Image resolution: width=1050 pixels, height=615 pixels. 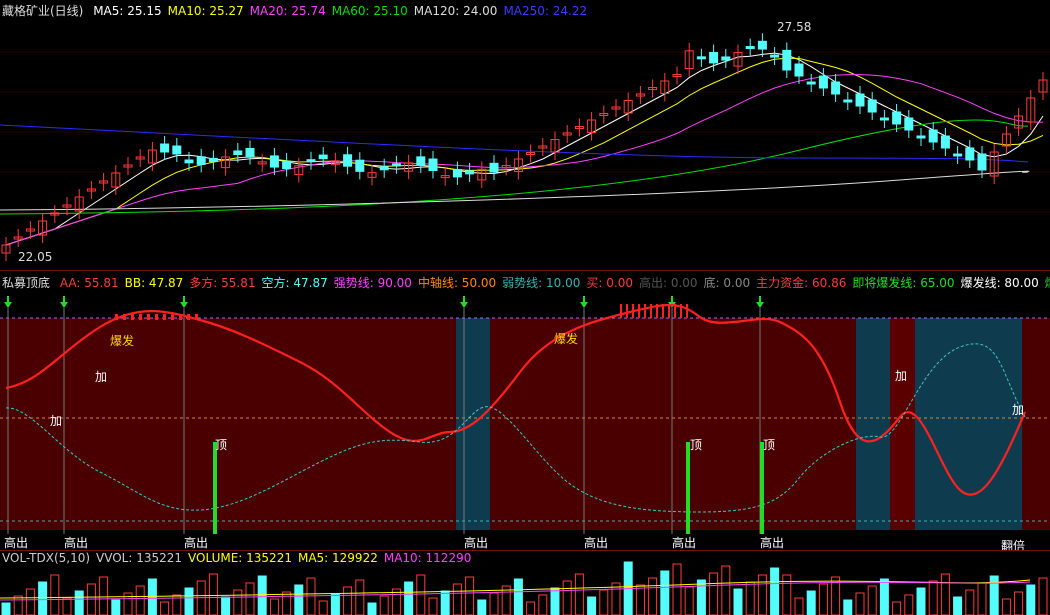 I want to click on top-signal-bar, so click(x=762, y=488).